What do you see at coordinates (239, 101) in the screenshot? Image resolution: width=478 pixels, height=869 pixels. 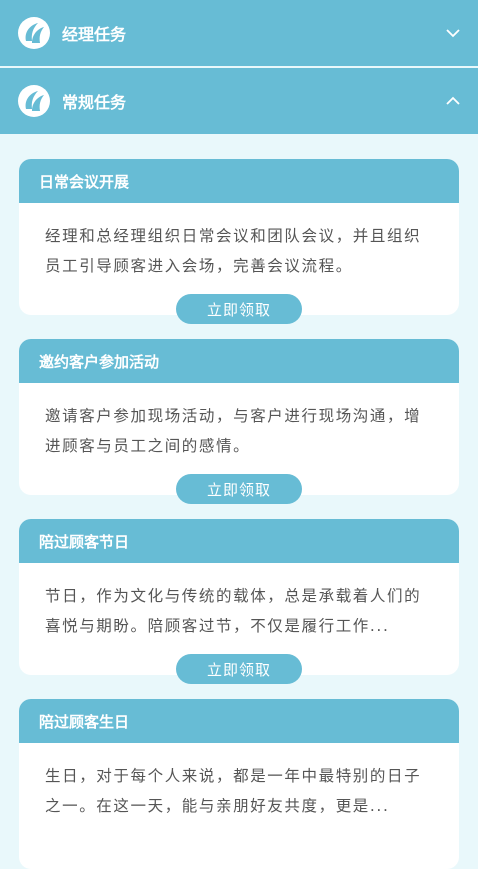 I see `section-header-regular-tasks: 常规任务` at bounding box center [239, 101].